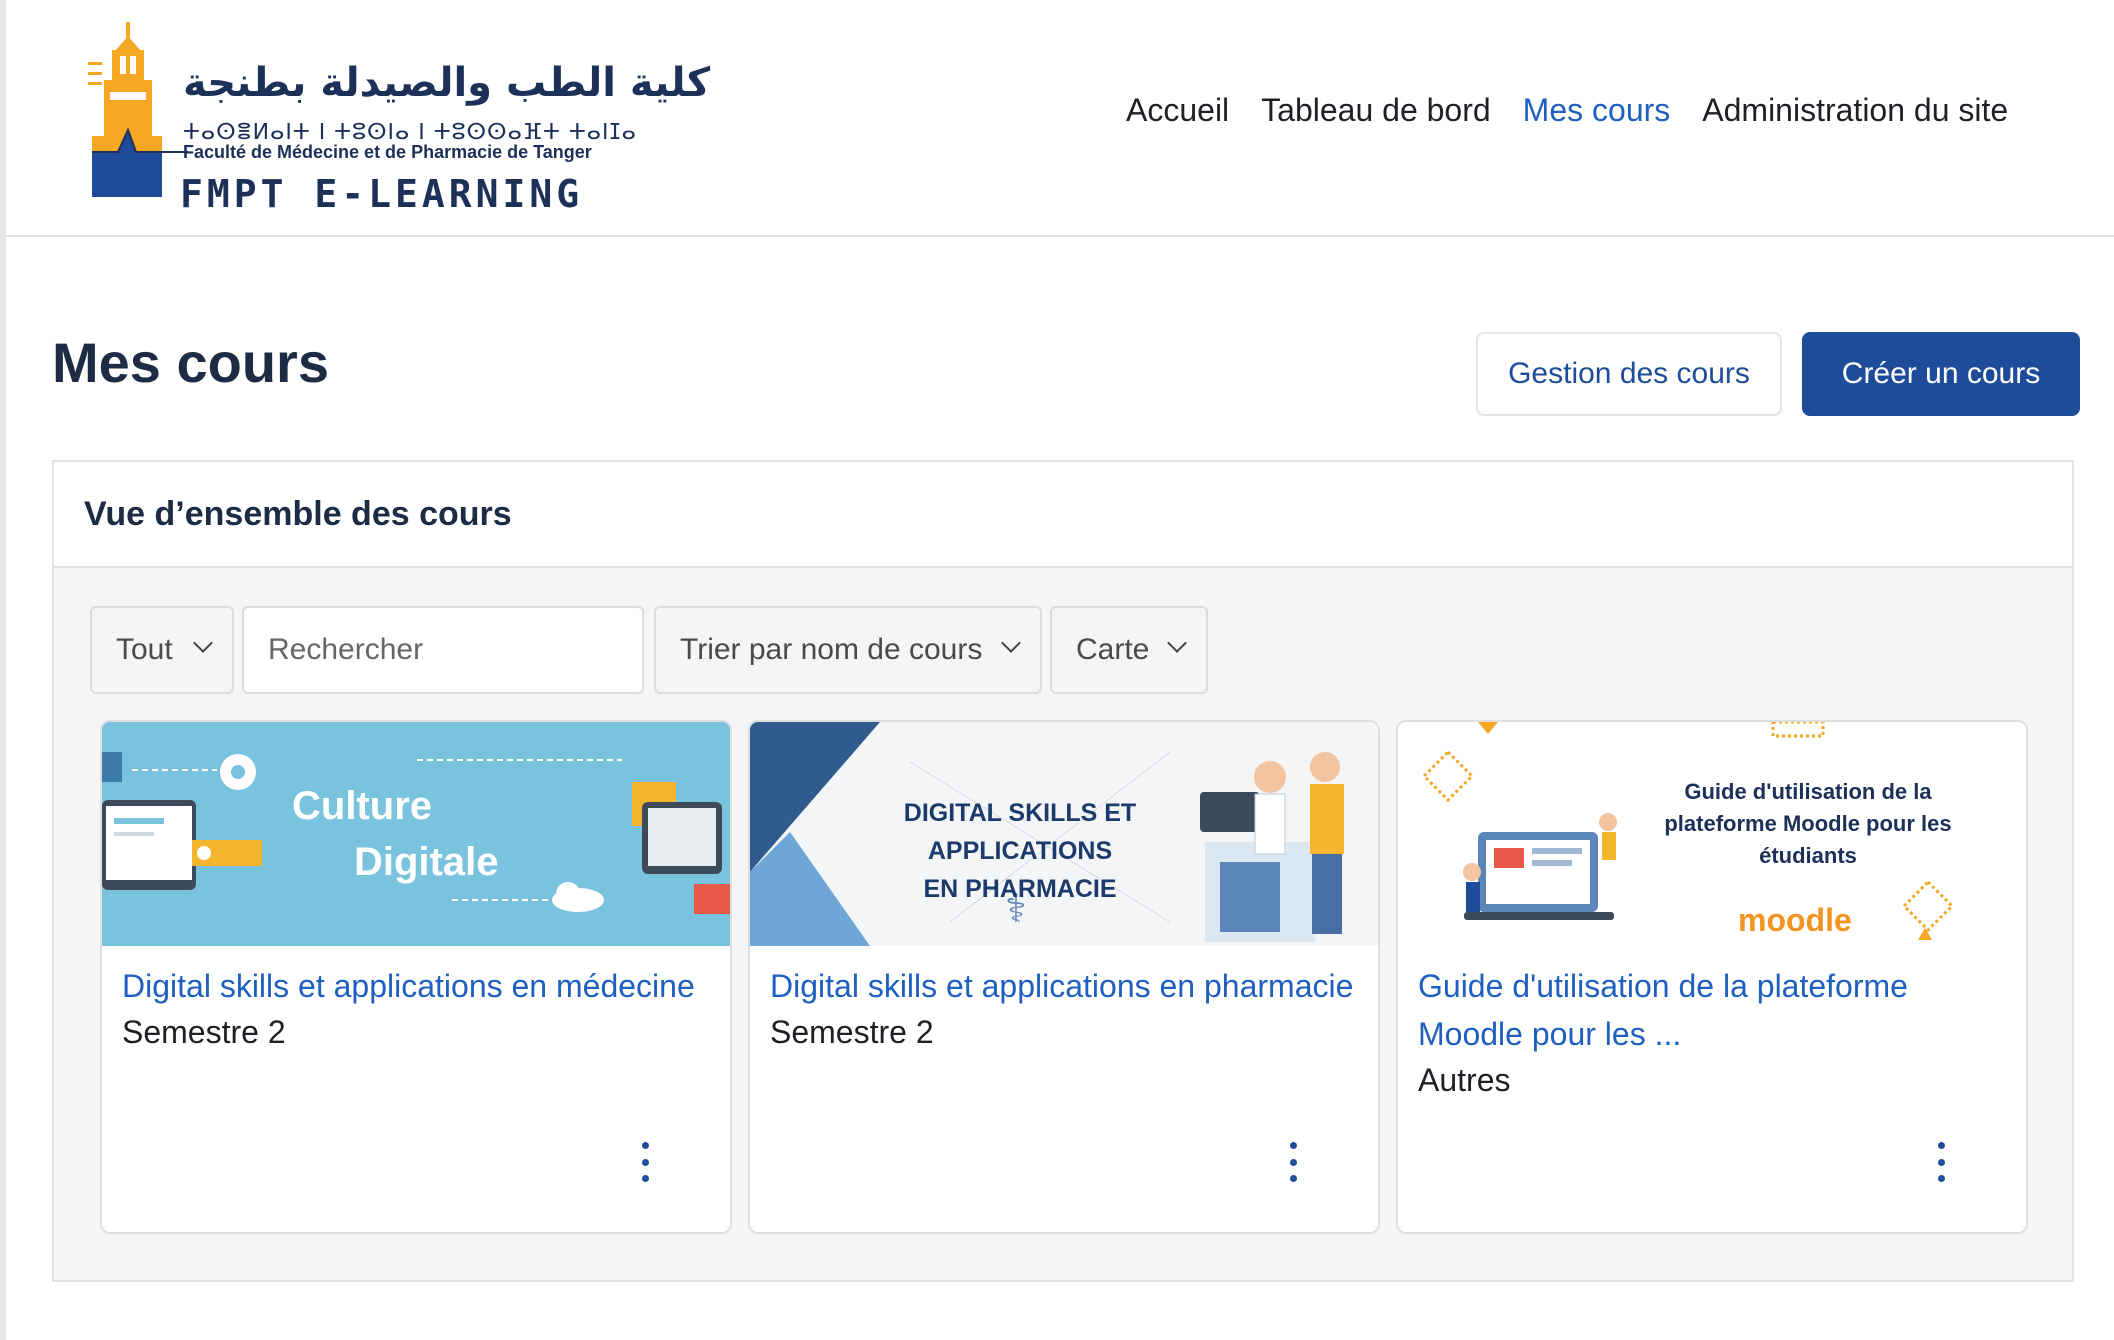 This screenshot has width=2114, height=1340. Describe the element at coordinates (831, 649) in the screenshot. I see `sort-dropdown-label: Trier par nom de cours` at that location.